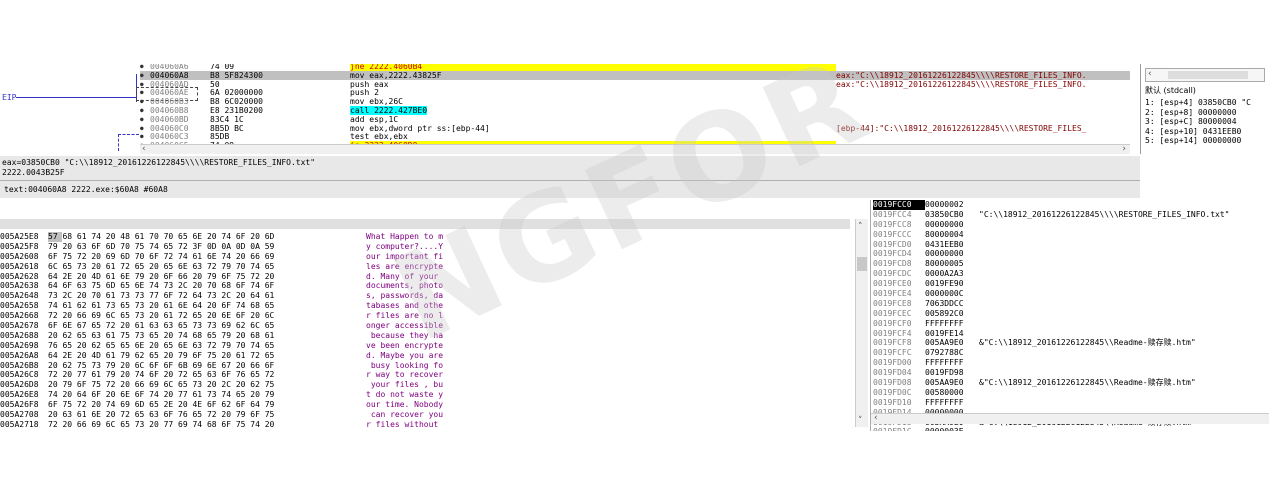 The image size is (1269, 498). Describe the element at coordinates (635, 110) in the screenshot. I see `disasm-row: ● 004060B8 E8 231B0200 call 2222.427BE0` at that location.